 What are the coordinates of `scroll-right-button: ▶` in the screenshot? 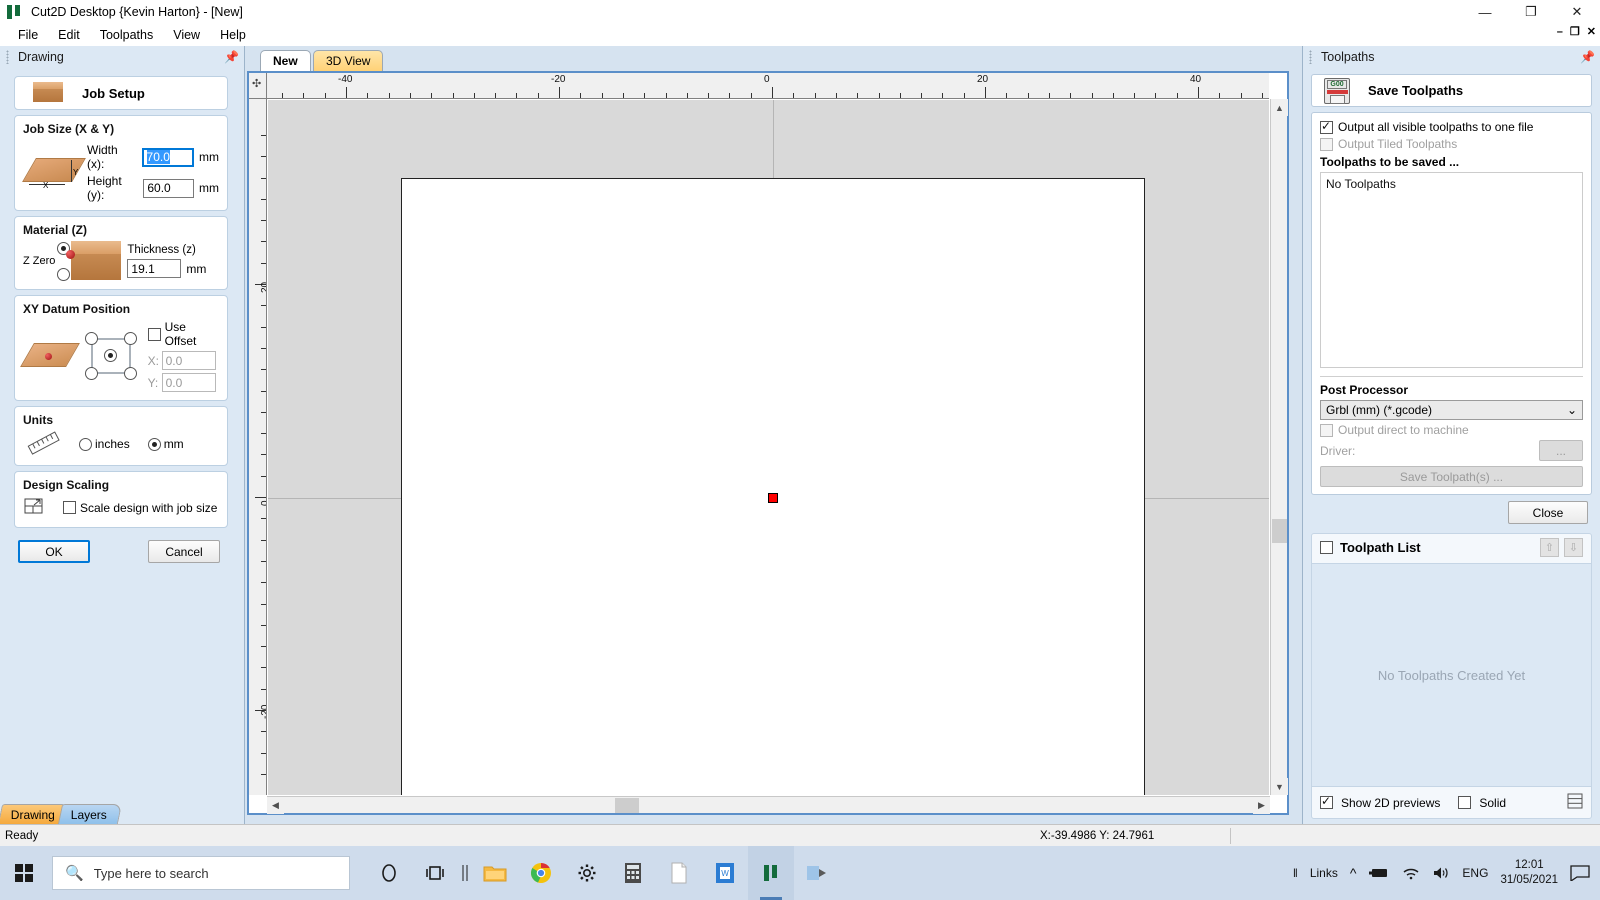 It's located at (1261, 805).